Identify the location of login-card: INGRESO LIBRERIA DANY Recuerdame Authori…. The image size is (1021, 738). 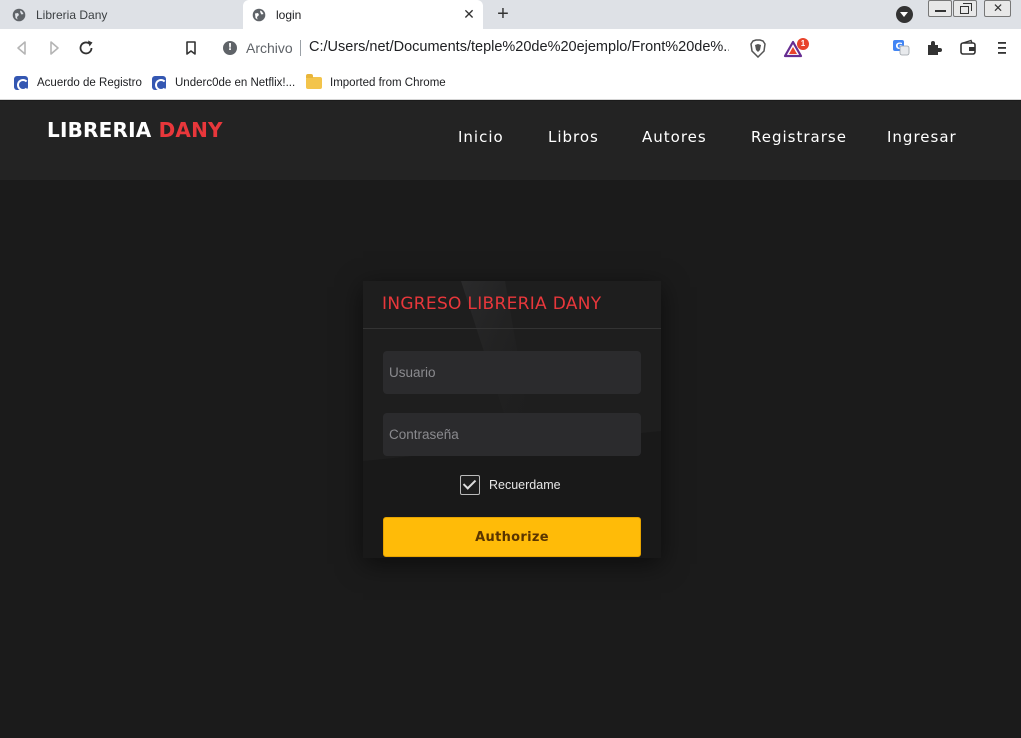
(512, 419).